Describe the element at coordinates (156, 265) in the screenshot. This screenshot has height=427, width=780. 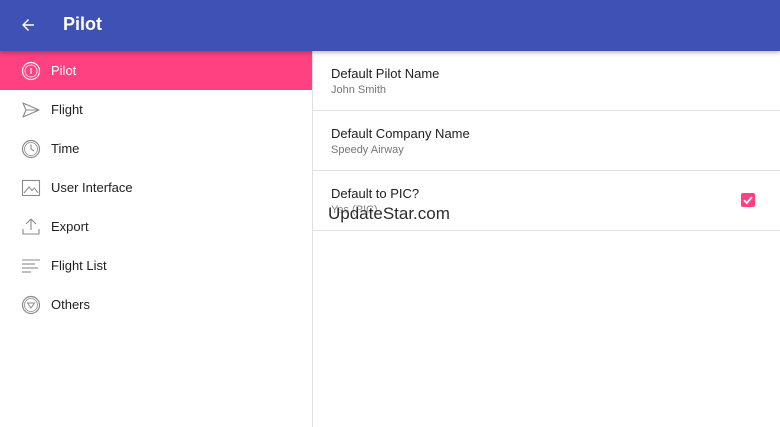
I see `sidebar-item-flight-list: Flight List` at that location.